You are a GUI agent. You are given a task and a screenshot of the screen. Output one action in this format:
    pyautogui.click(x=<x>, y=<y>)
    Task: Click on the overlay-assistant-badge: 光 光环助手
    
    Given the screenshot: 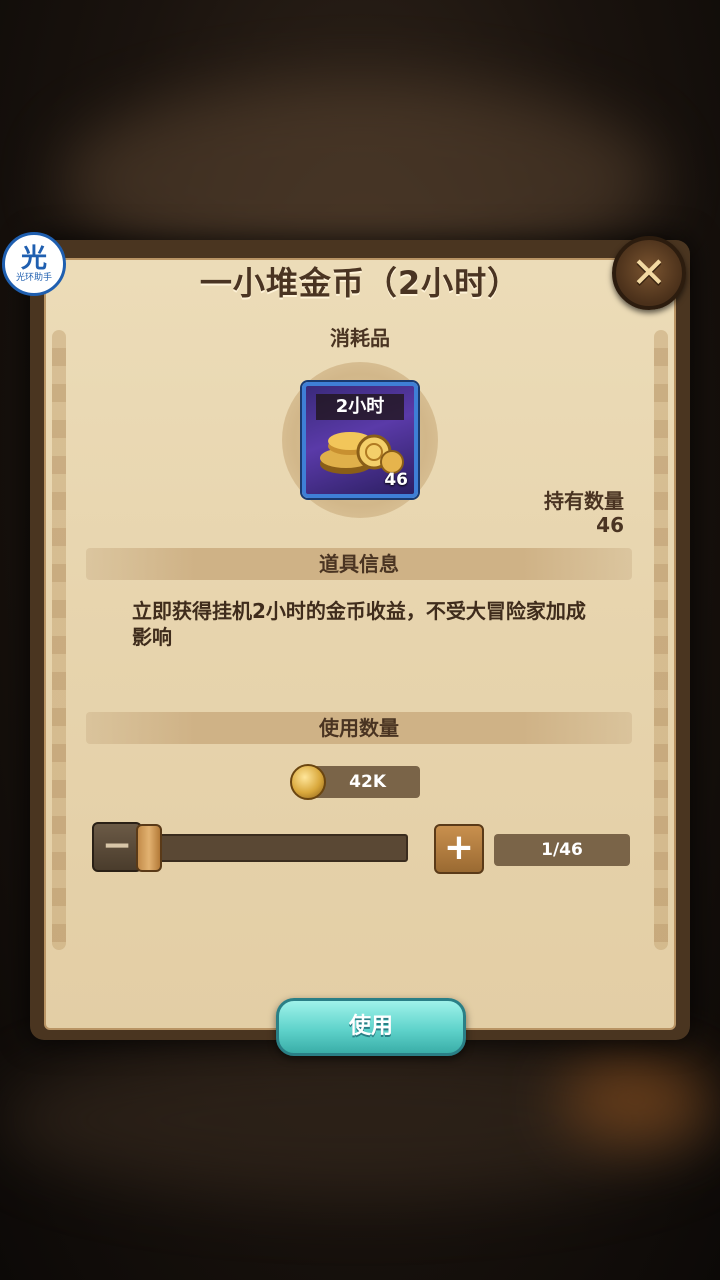 What is the action you would take?
    pyautogui.click(x=34, y=264)
    